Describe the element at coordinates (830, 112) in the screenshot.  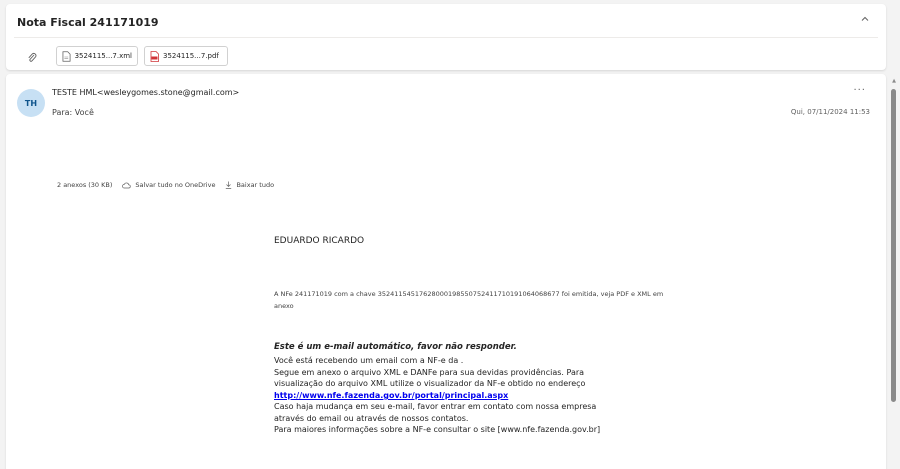
I see `message-date: Qui, 07/11/2024 11:53` at that location.